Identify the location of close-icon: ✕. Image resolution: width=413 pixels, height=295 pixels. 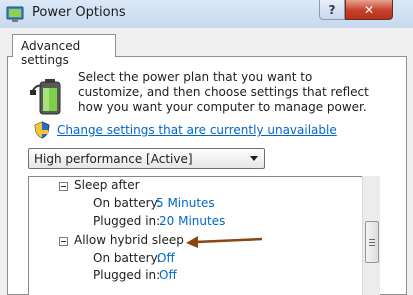
(369, 9).